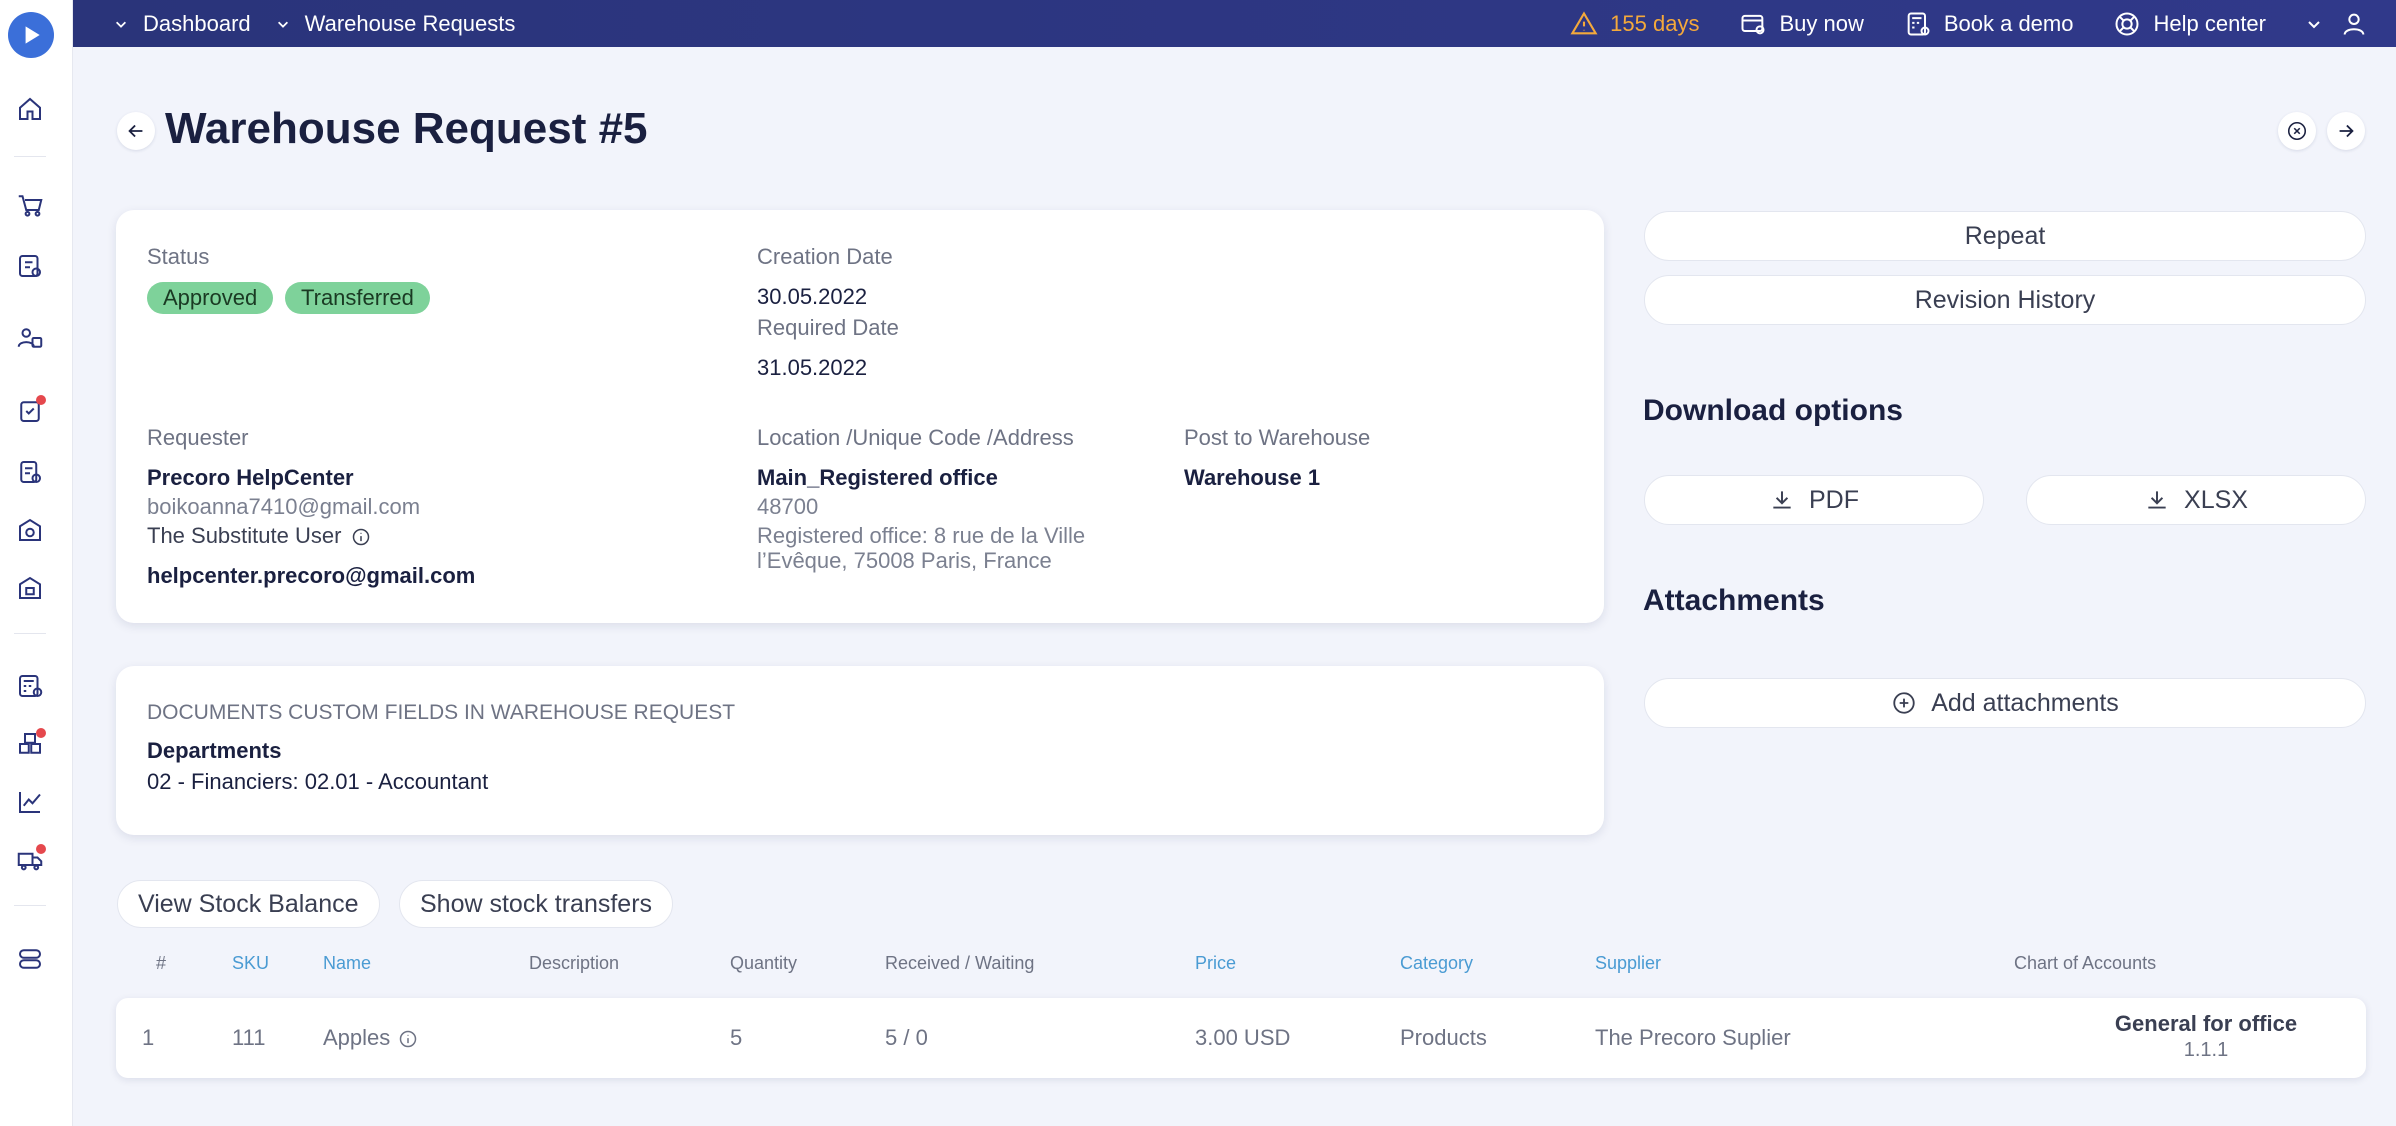  What do you see at coordinates (2085, 963) in the screenshot?
I see `column-header-chart-of-accounts: Chart of Accounts` at bounding box center [2085, 963].